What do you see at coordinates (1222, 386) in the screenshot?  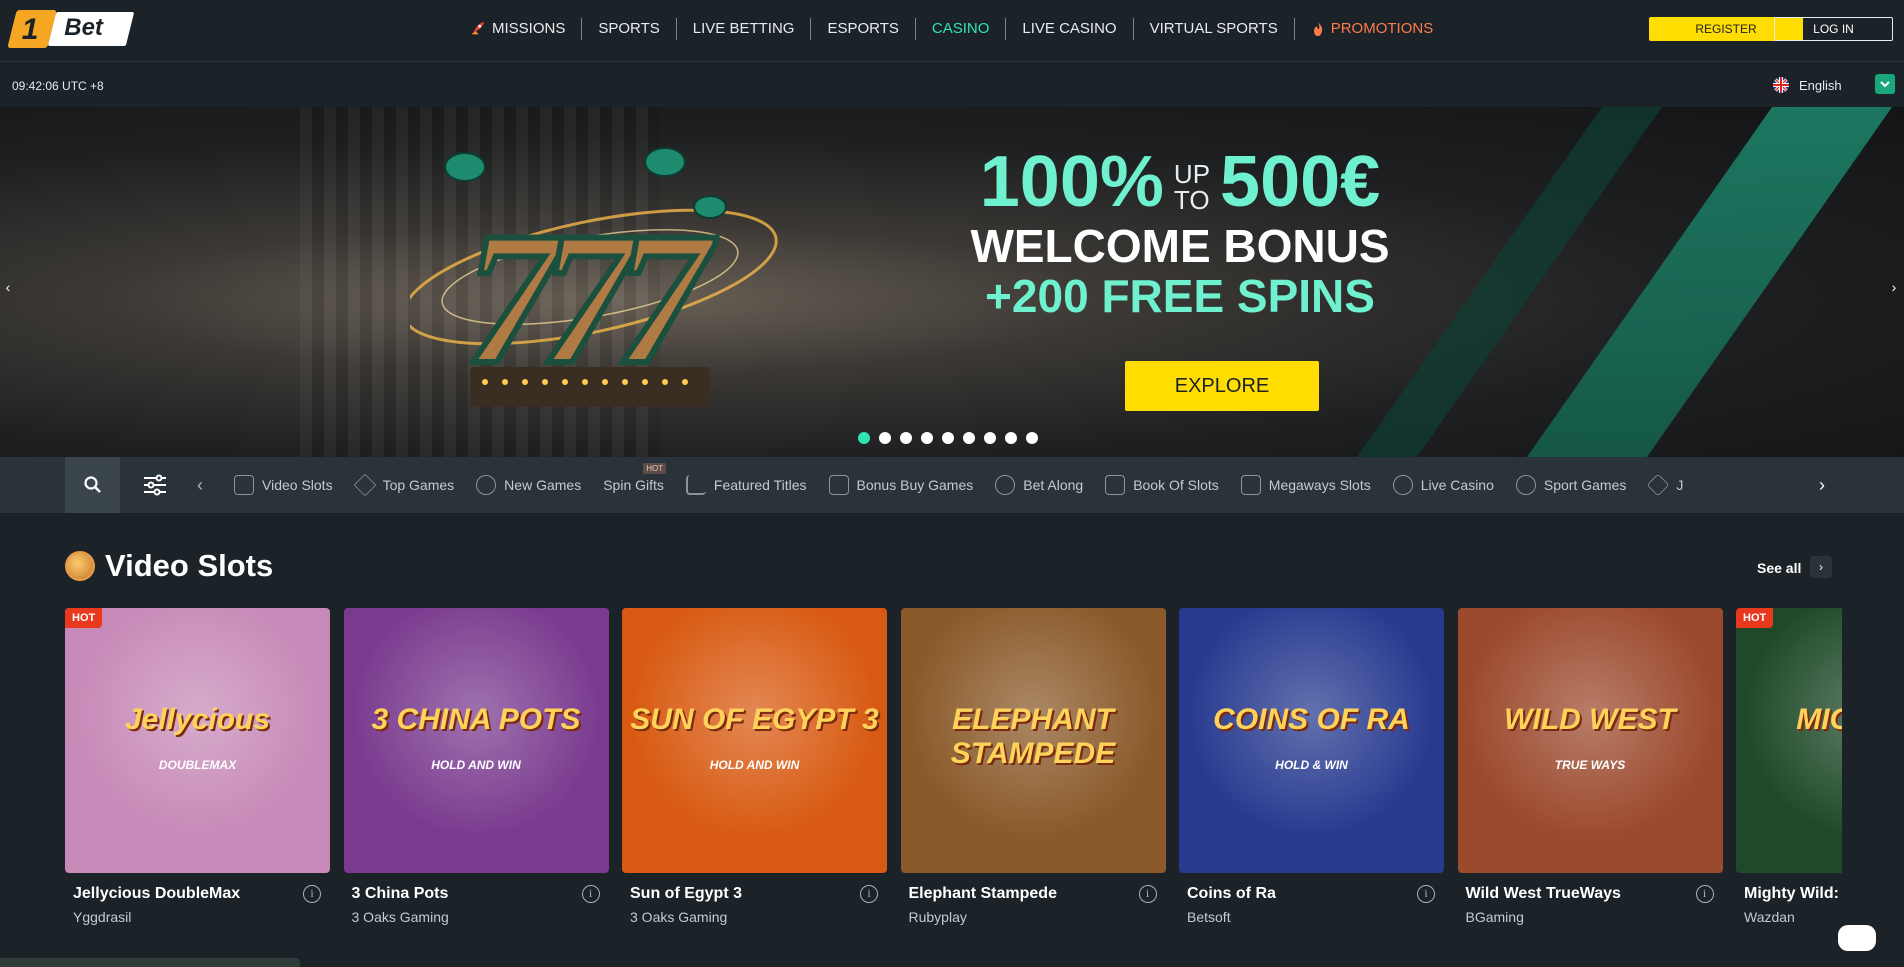 I see `explore-button: EXPLORE` at bounding box center [1222, 386].